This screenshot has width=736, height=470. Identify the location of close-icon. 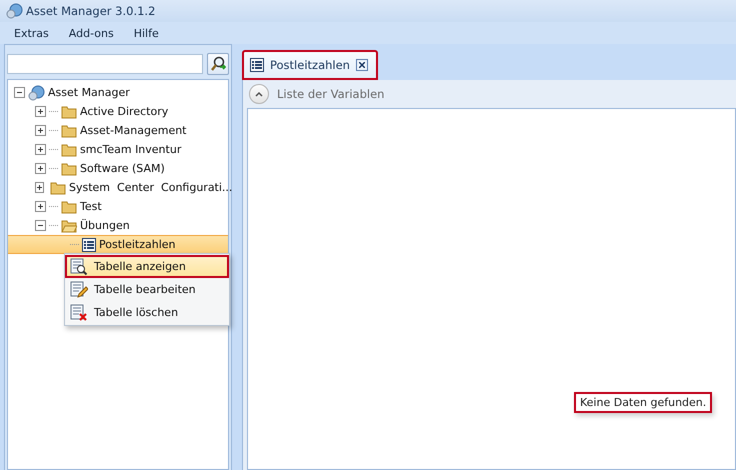
(361, 65).